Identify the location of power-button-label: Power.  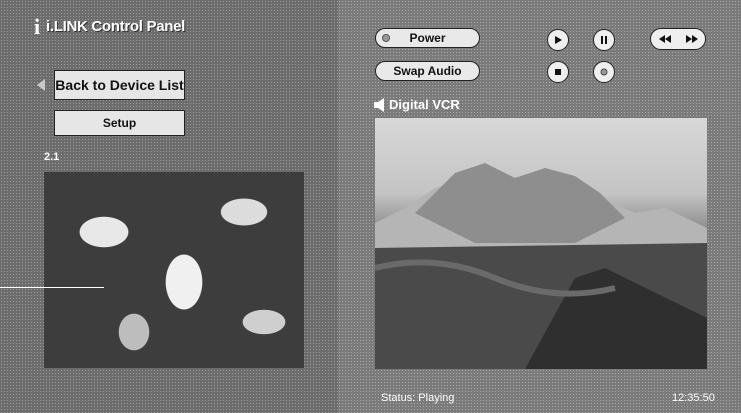
(427, 38).